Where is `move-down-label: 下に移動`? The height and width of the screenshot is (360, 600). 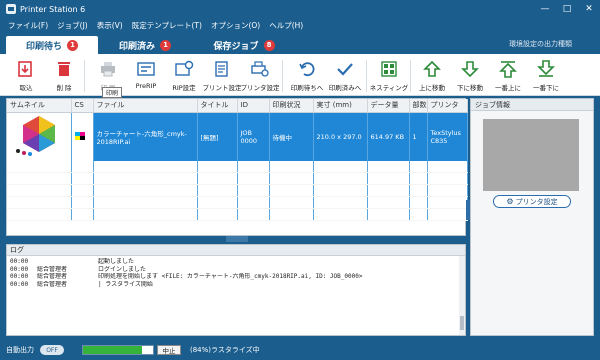
move-down-label: 下に移動 is located at coordinates (470, 88).